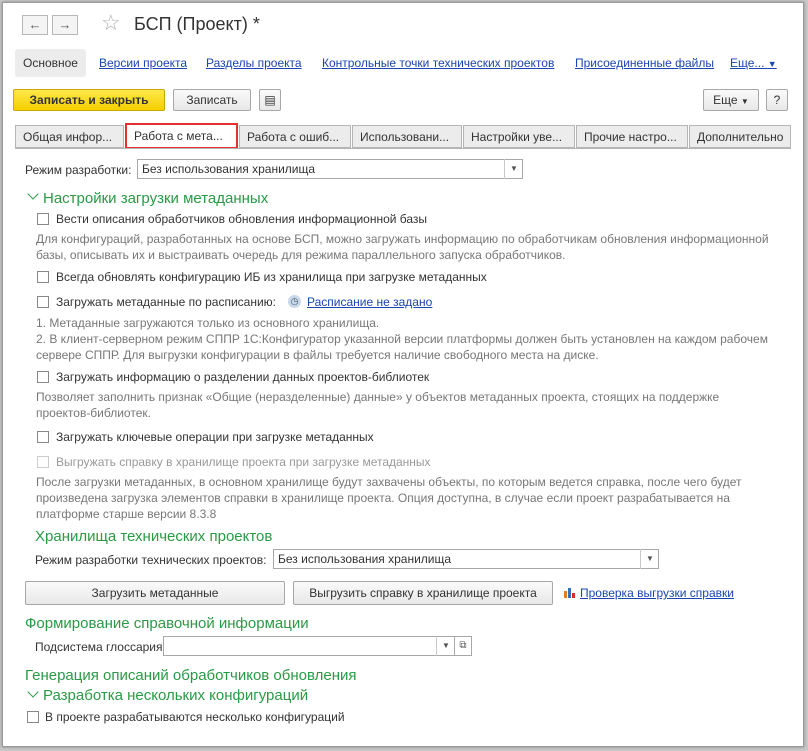 Image resolution: width=808 pixels, height=751 pixels. What do you see at coordinates (43, 462) in the screenshot?
I see `opt-export-help-checkbox` at bounding box center [43, 462].